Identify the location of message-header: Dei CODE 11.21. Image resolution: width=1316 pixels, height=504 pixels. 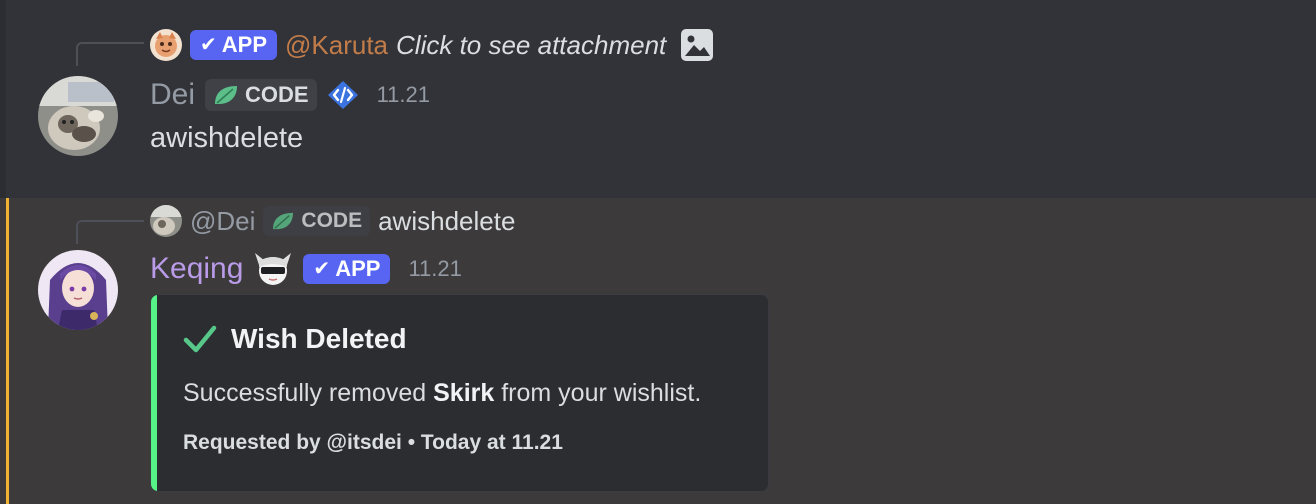
(290, 95).